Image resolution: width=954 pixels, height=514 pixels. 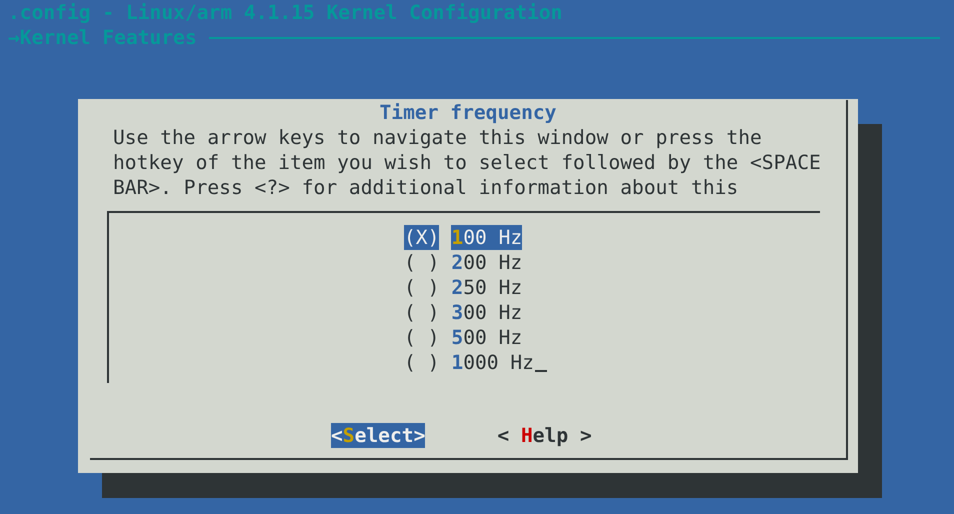 I want to click on option-label: 250 Hz, so click(x=486, y=287).